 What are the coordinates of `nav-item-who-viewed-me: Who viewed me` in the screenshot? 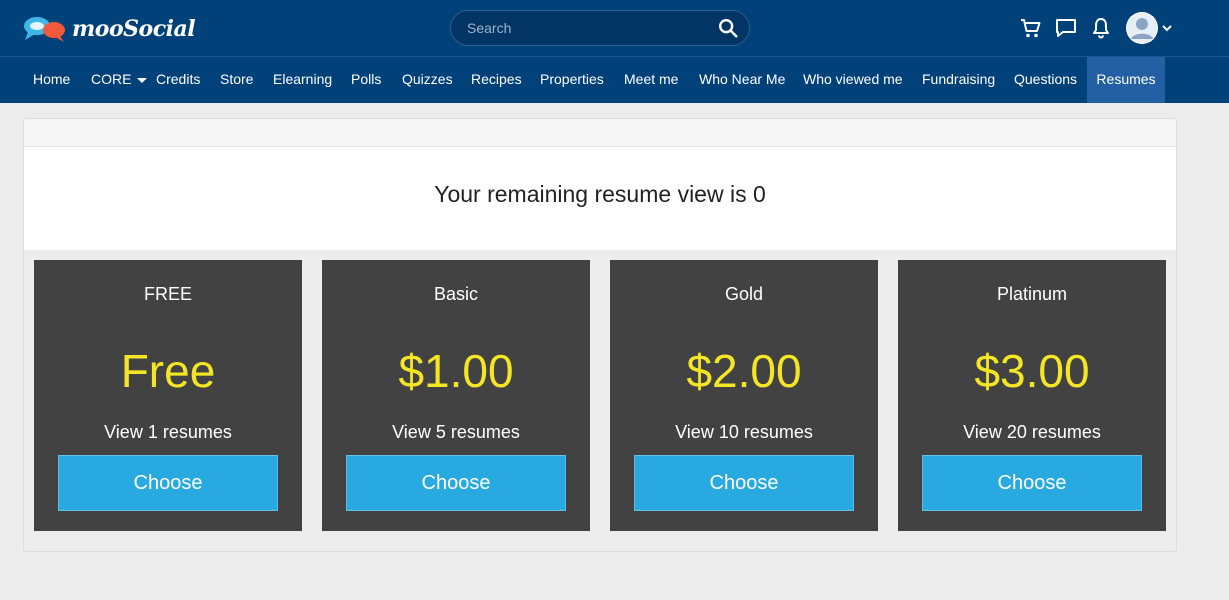 It's located at (853, 80).